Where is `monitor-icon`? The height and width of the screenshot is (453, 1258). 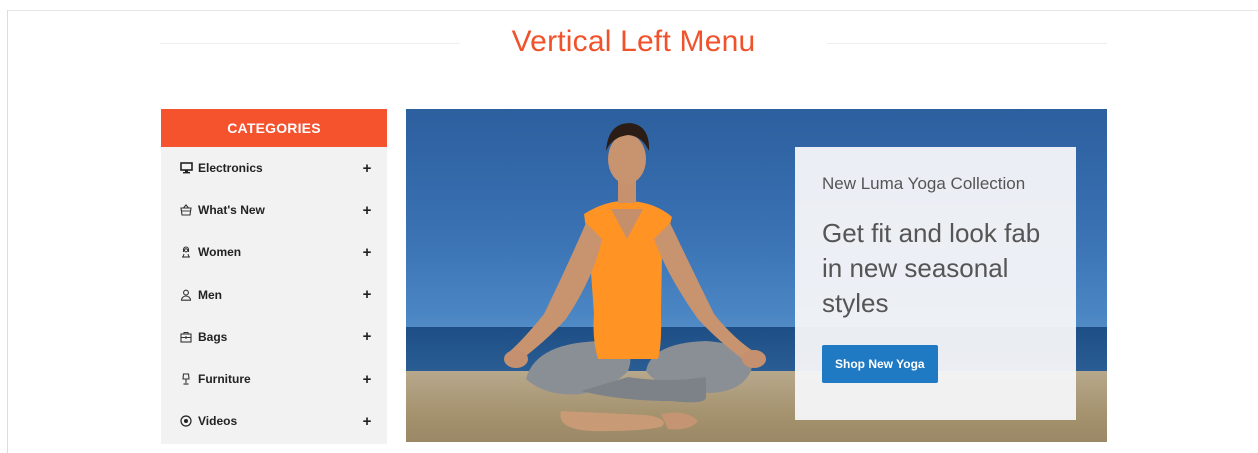 monitor-icon is located at coordinates (186, 168).